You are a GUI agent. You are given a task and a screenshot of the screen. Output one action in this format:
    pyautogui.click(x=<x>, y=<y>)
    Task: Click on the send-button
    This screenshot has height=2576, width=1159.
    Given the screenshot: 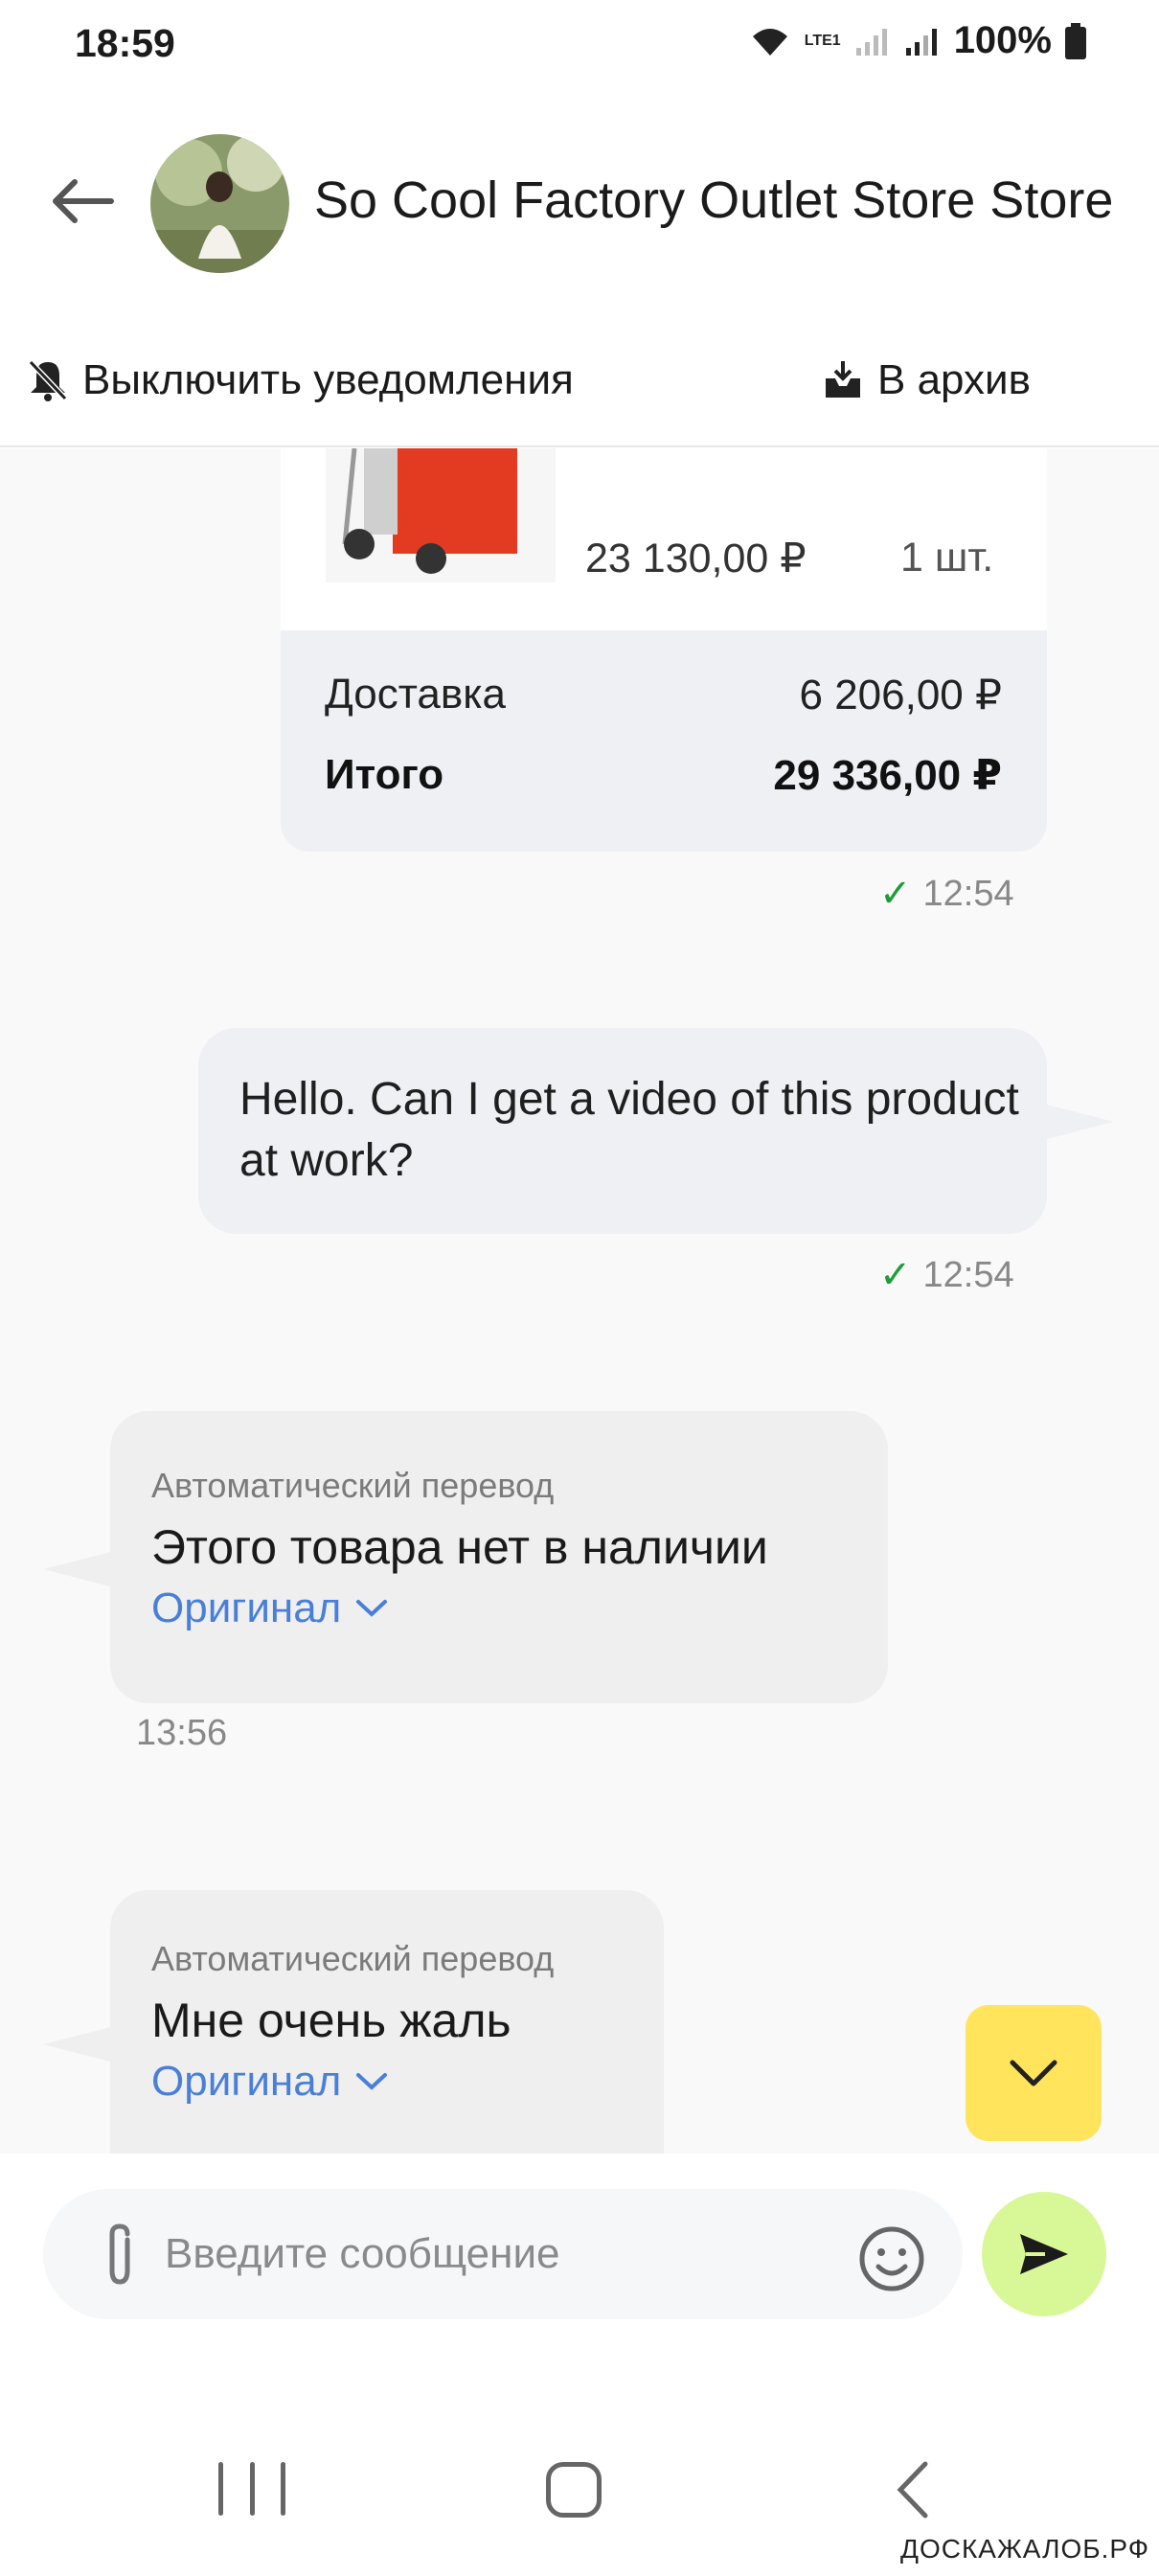 What is the action you would take?
    pyautogui.click(x=1044, y=2254)
    